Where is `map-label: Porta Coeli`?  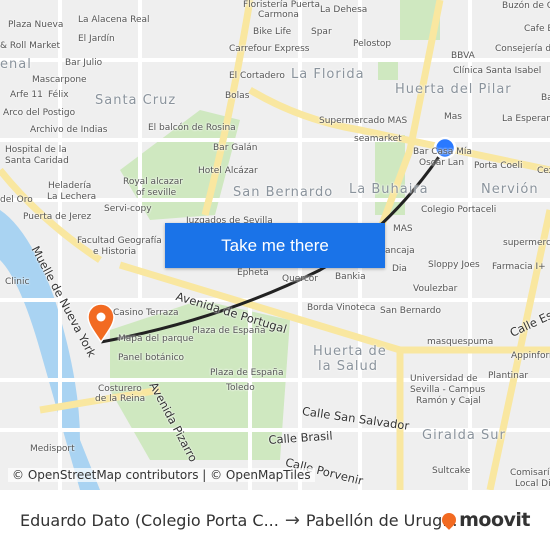 map-label: Porta Coeli is located at coordinates (498, 166).